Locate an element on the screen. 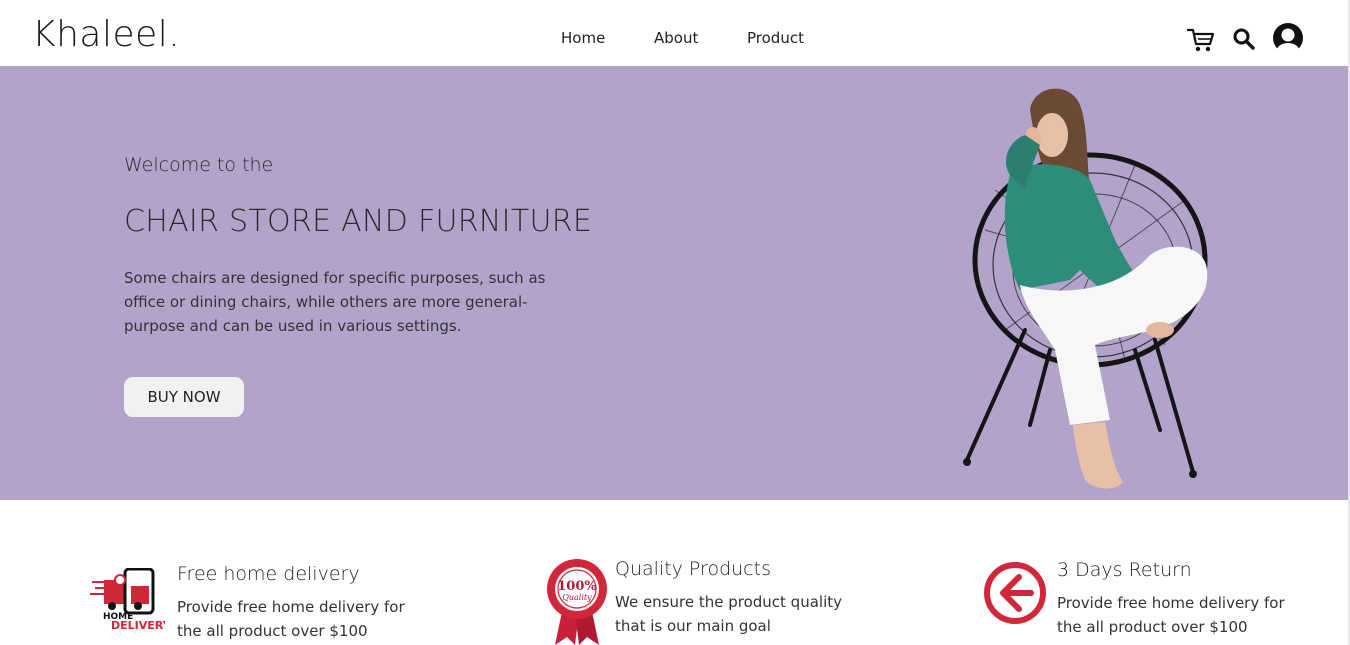 This screenshot has width=1350, height=645. site-header: Khaleel. Home About Product is located at coordinates (674, 33).